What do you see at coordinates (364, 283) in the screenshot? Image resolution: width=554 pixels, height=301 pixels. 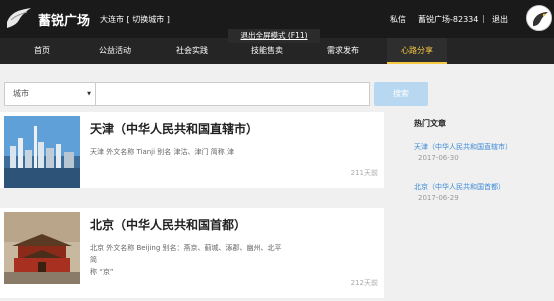 I see `article-date: 212天前` at bounding box center [364, 283].